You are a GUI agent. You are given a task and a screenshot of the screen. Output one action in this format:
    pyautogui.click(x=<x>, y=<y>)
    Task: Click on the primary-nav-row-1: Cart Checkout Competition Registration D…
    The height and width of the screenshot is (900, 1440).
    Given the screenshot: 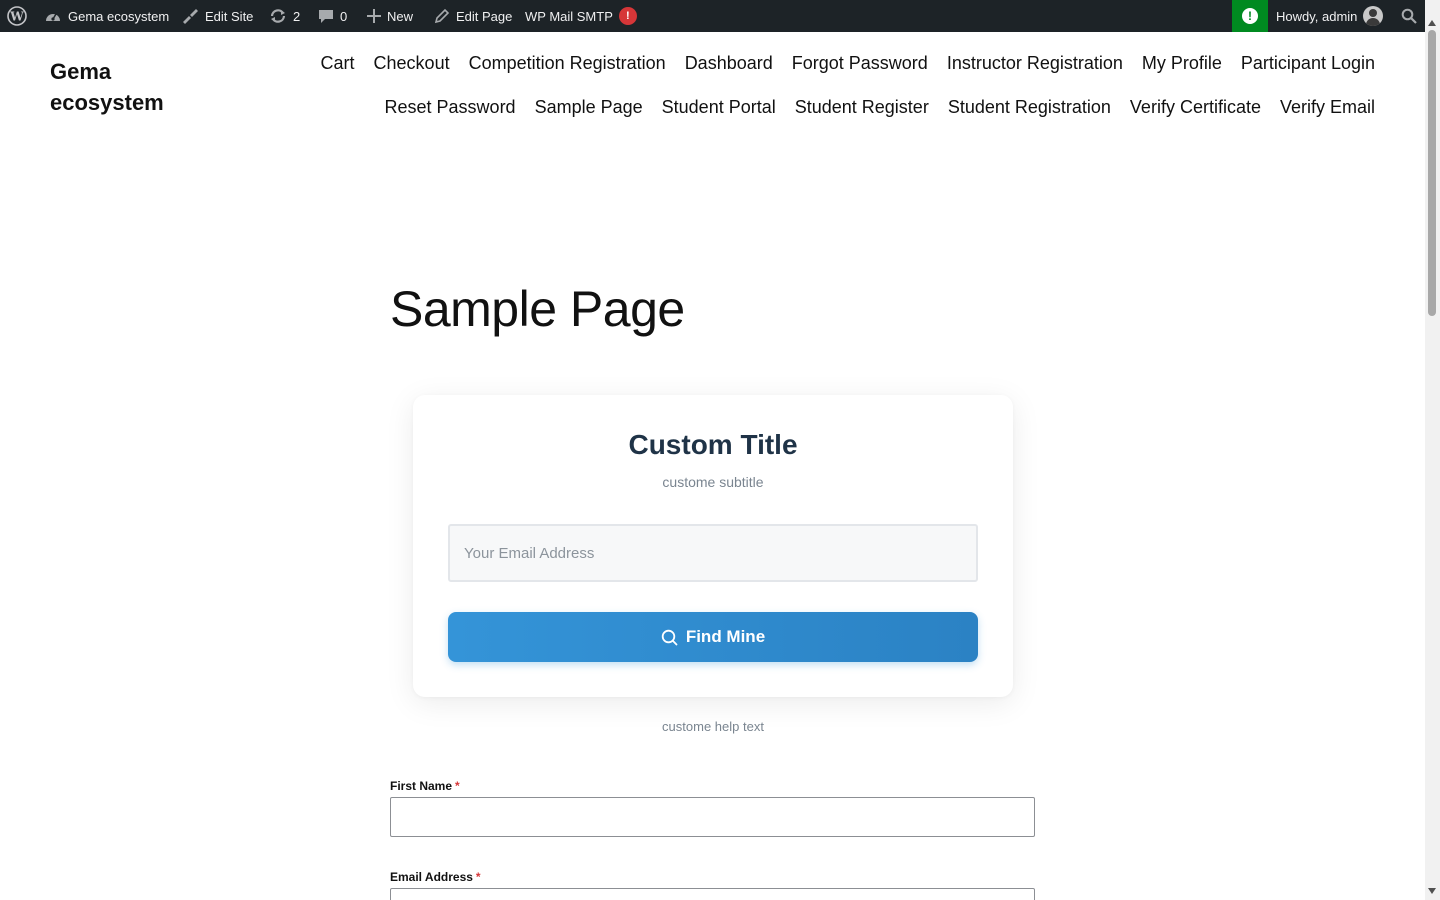 What is the action you would take?
    pyautogui.click(x=848, y=63)
    